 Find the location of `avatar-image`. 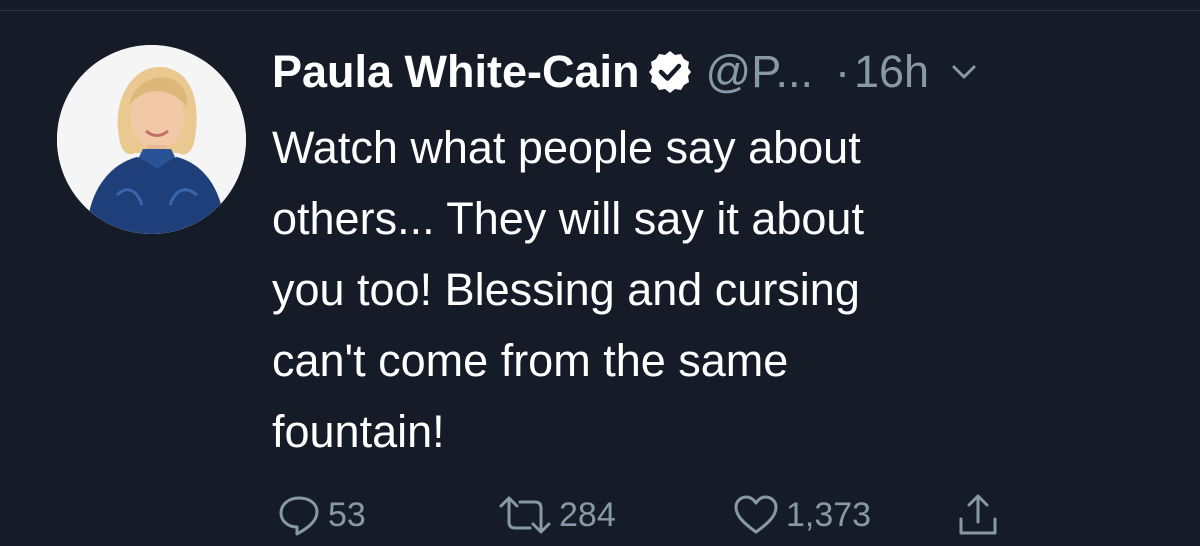

avatar-image is located at coordinates (151, 139).